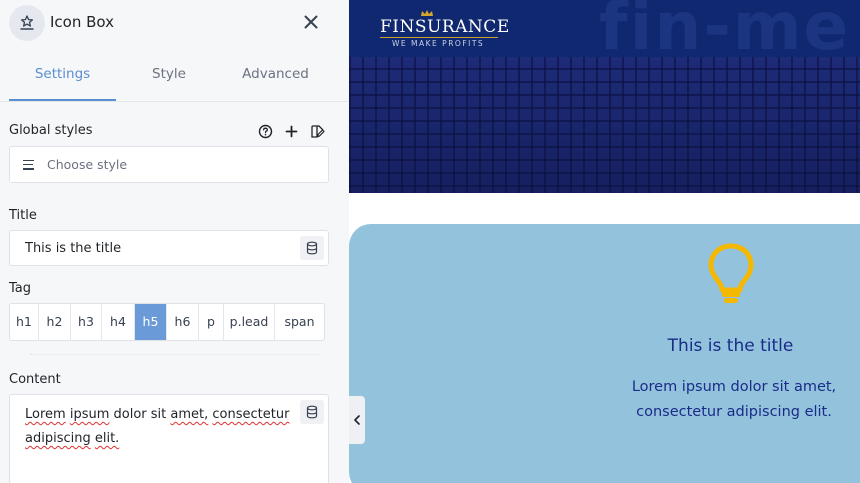  I want to click on logo-name: FINSURANCE, so click(445, 27).